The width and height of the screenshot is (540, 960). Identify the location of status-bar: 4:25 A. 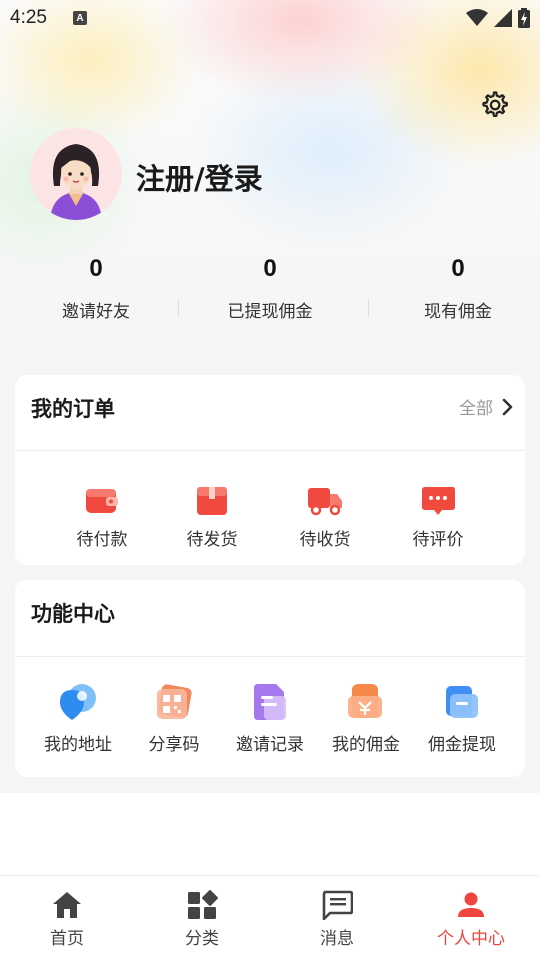
(270, 18).